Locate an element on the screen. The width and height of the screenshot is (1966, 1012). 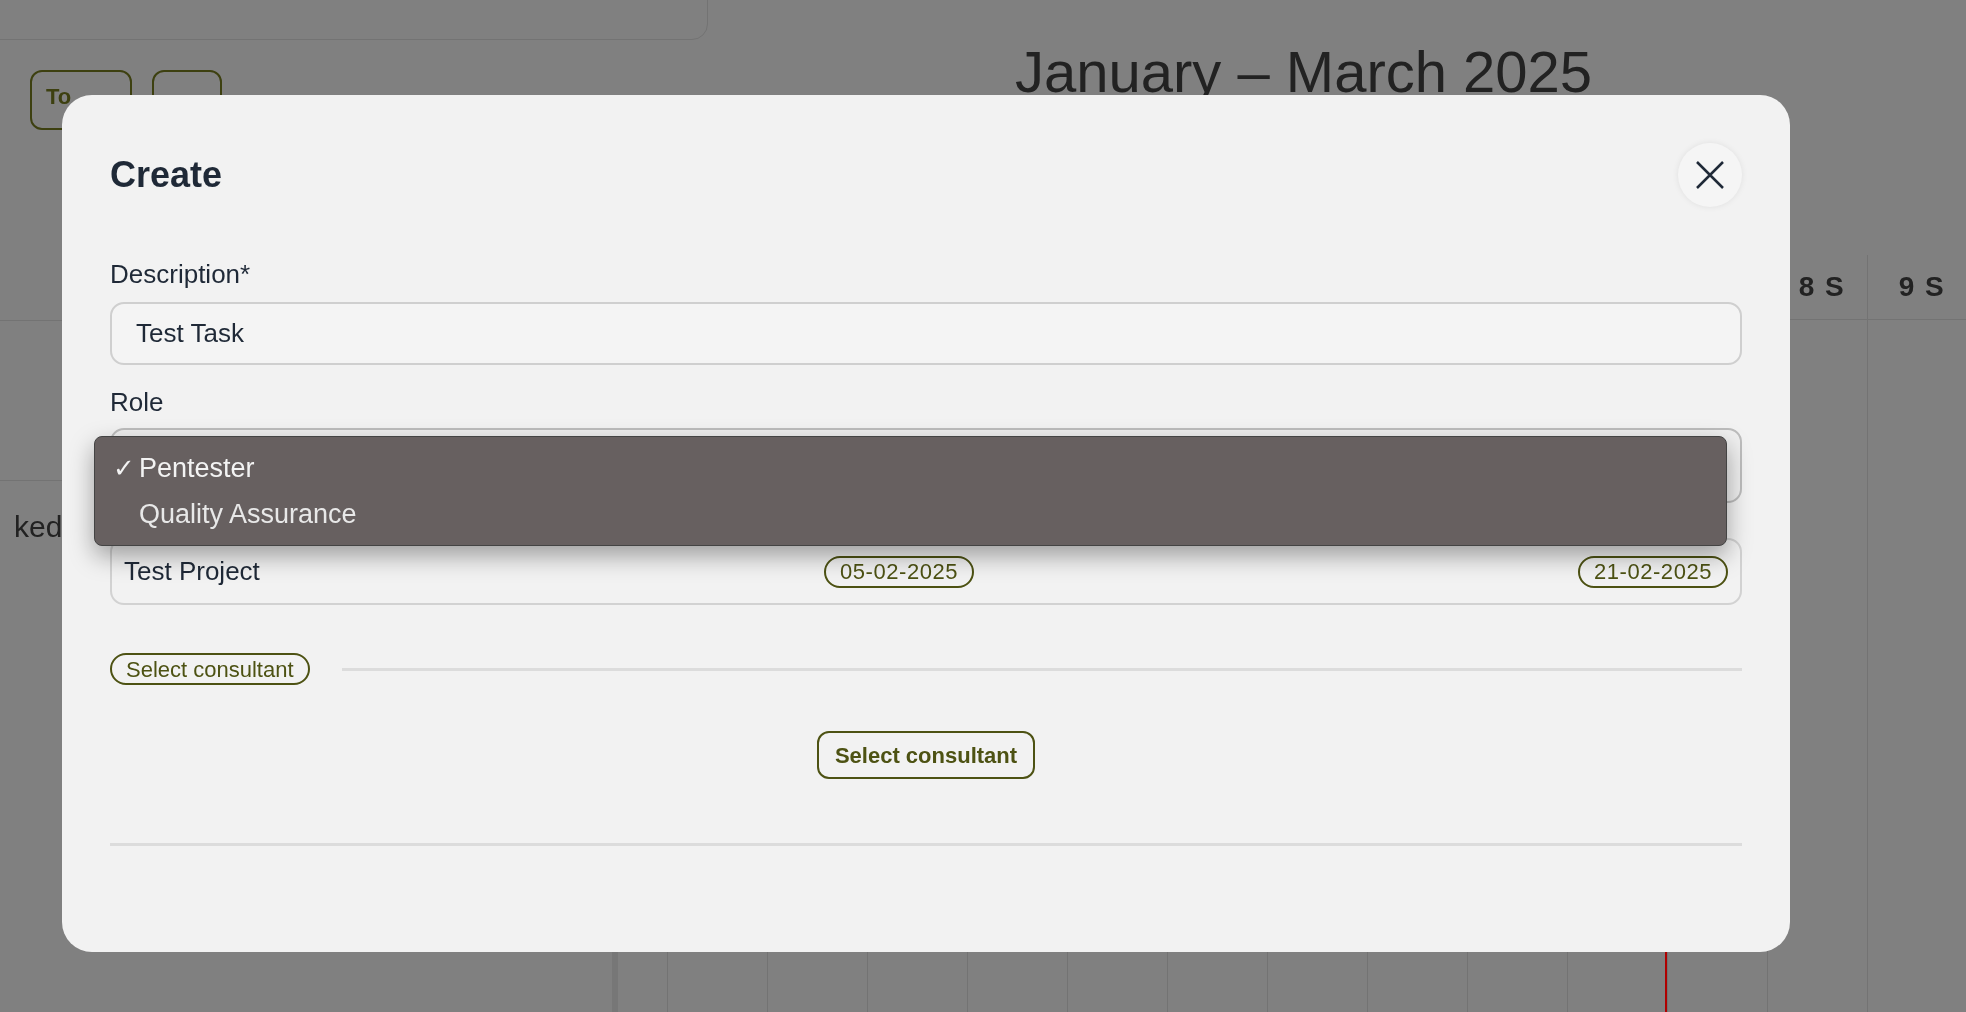
close-button is located at coordinates (1710, 175).